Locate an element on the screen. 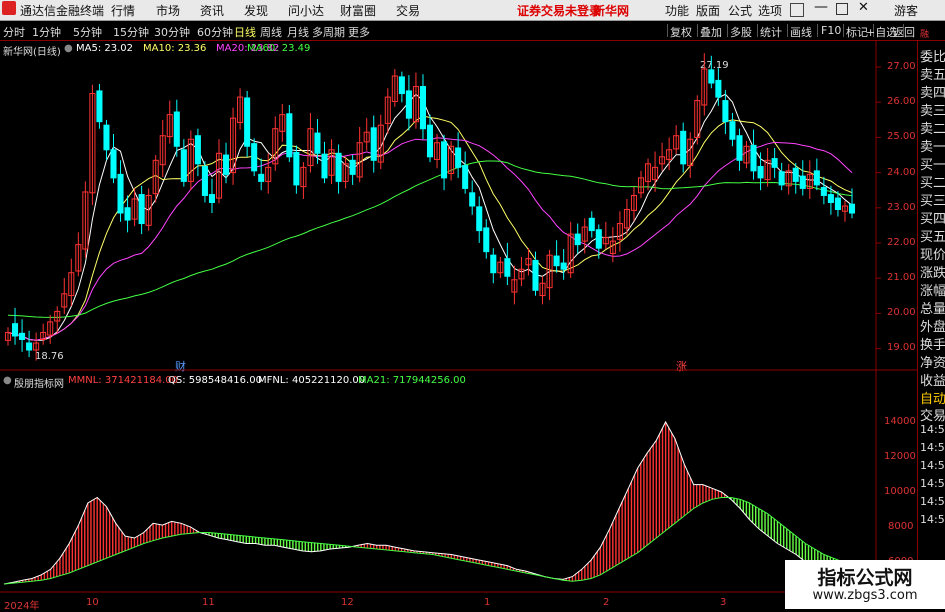 The height and width of the screenshot is (612, 945). watermark-box: 指标公式网 www.zbgs3.com is located at coordinates (865, 584).